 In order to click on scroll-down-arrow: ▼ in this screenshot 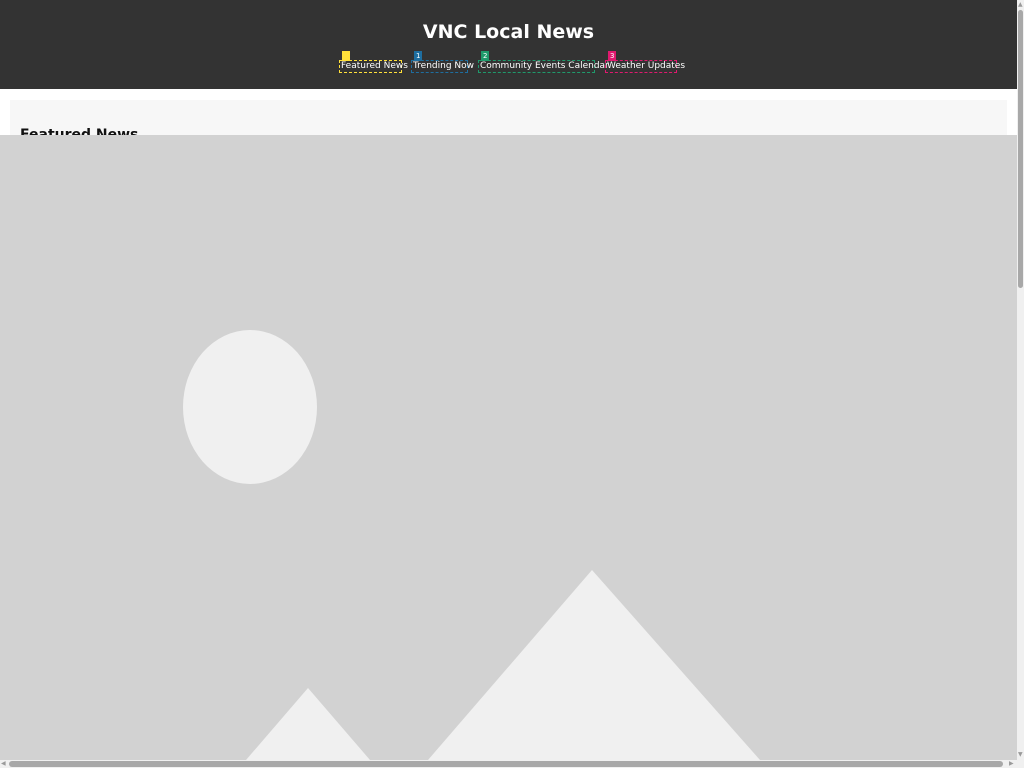, I will do `click(1020, 754)`.